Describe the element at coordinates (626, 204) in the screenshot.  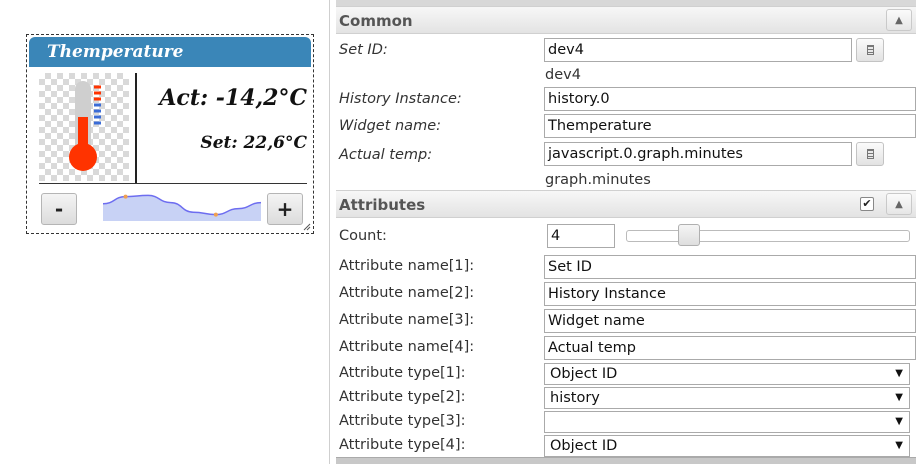
I see `group-header-attributes: Attributes ✔ ▲` at that location.